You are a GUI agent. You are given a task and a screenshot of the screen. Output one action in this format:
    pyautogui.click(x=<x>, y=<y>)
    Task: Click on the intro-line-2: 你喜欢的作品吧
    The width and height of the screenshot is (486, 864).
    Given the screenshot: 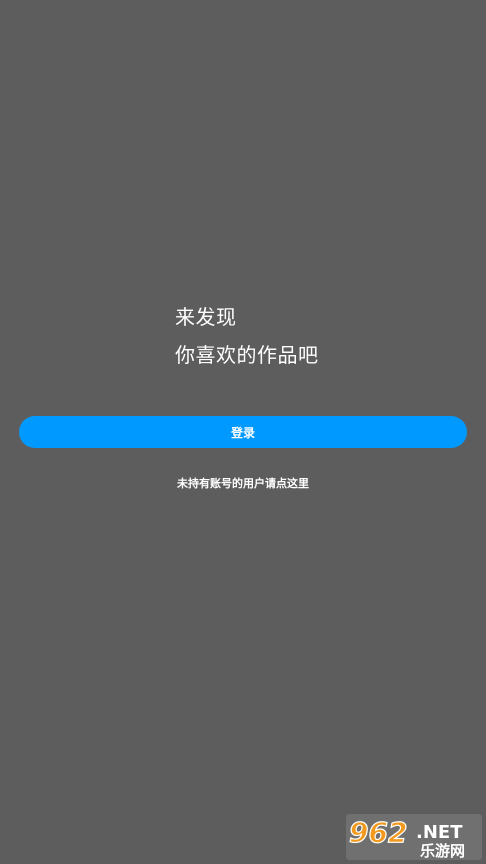 What is the action you would take?
    pyautogui.click(x=247, y=355)
    